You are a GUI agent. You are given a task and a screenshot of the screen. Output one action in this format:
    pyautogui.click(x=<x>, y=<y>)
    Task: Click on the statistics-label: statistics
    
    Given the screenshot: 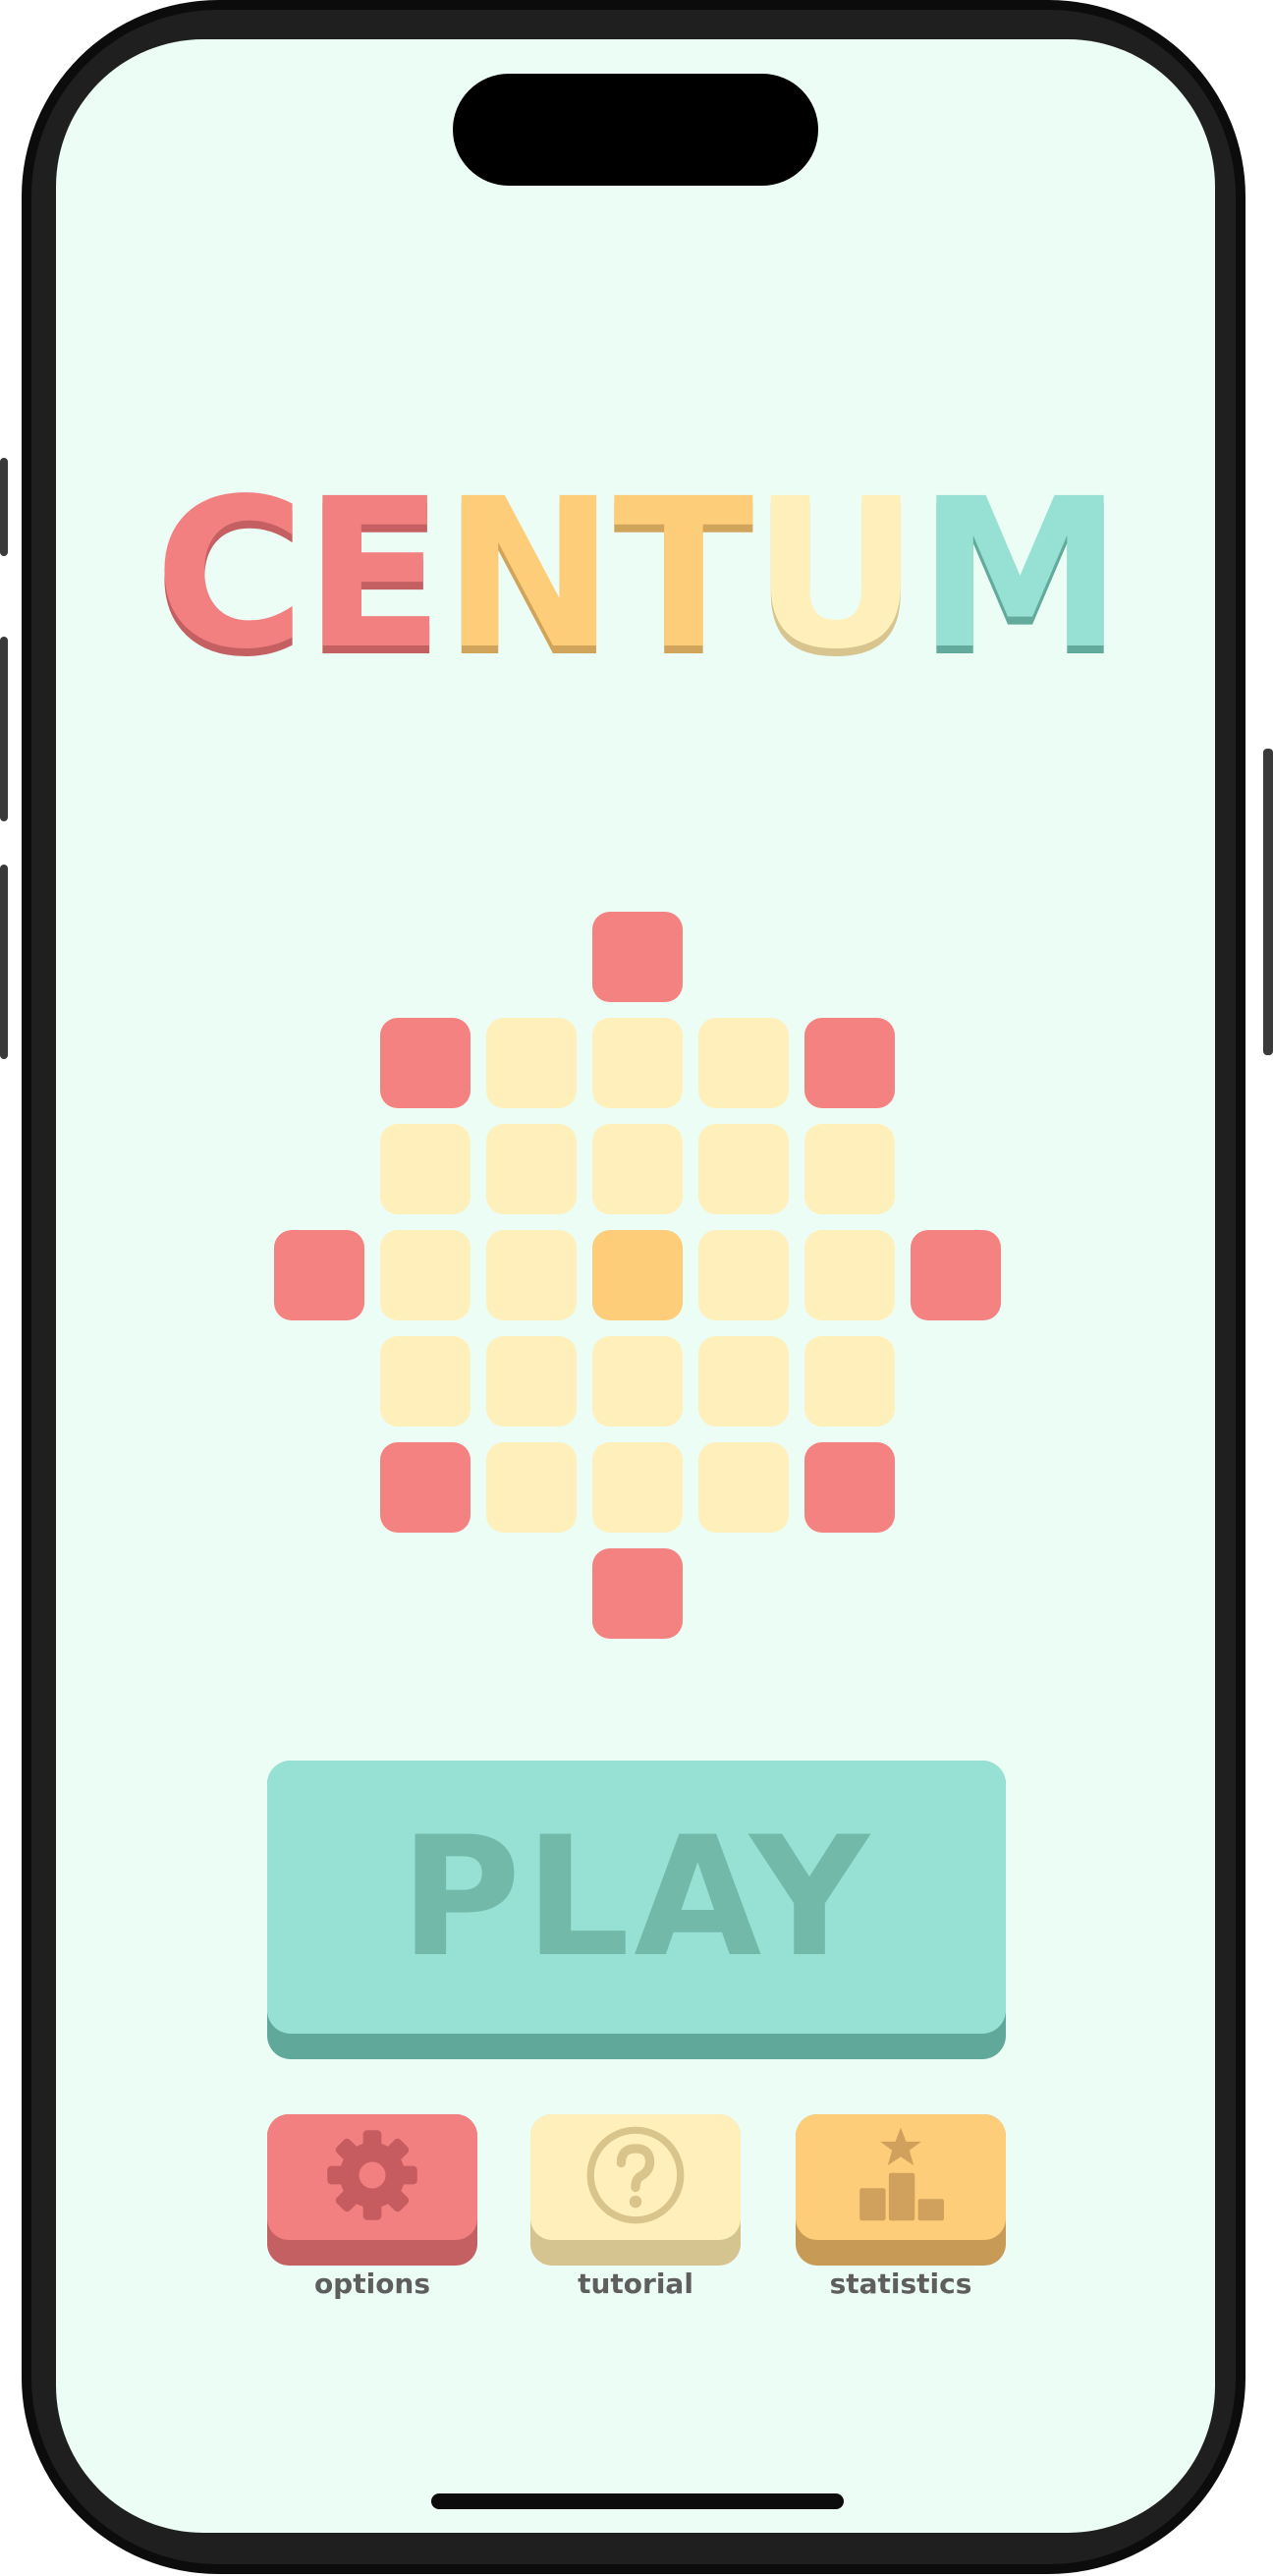 What is the action you would take?
    pyautogui.click(x=900, y=2284)
    